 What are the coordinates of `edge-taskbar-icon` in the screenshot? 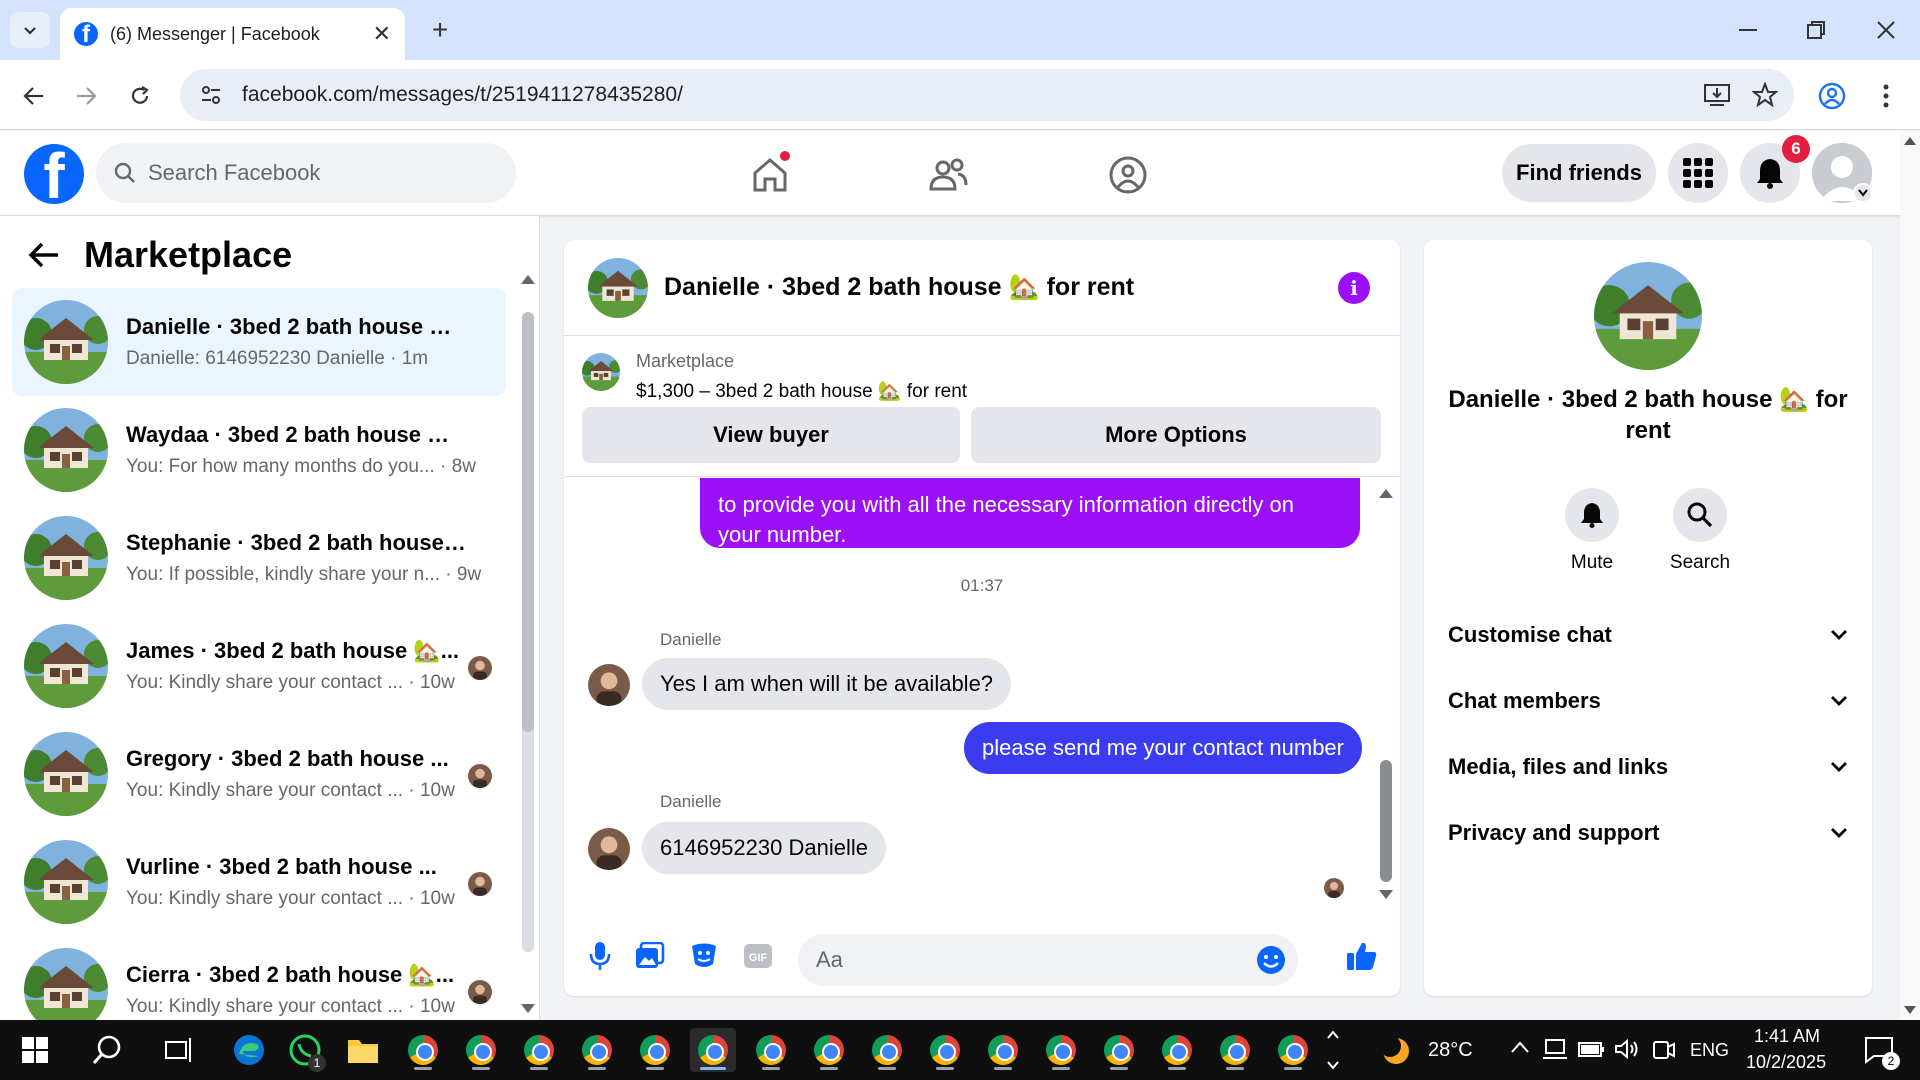 It's located at (249, 1050).